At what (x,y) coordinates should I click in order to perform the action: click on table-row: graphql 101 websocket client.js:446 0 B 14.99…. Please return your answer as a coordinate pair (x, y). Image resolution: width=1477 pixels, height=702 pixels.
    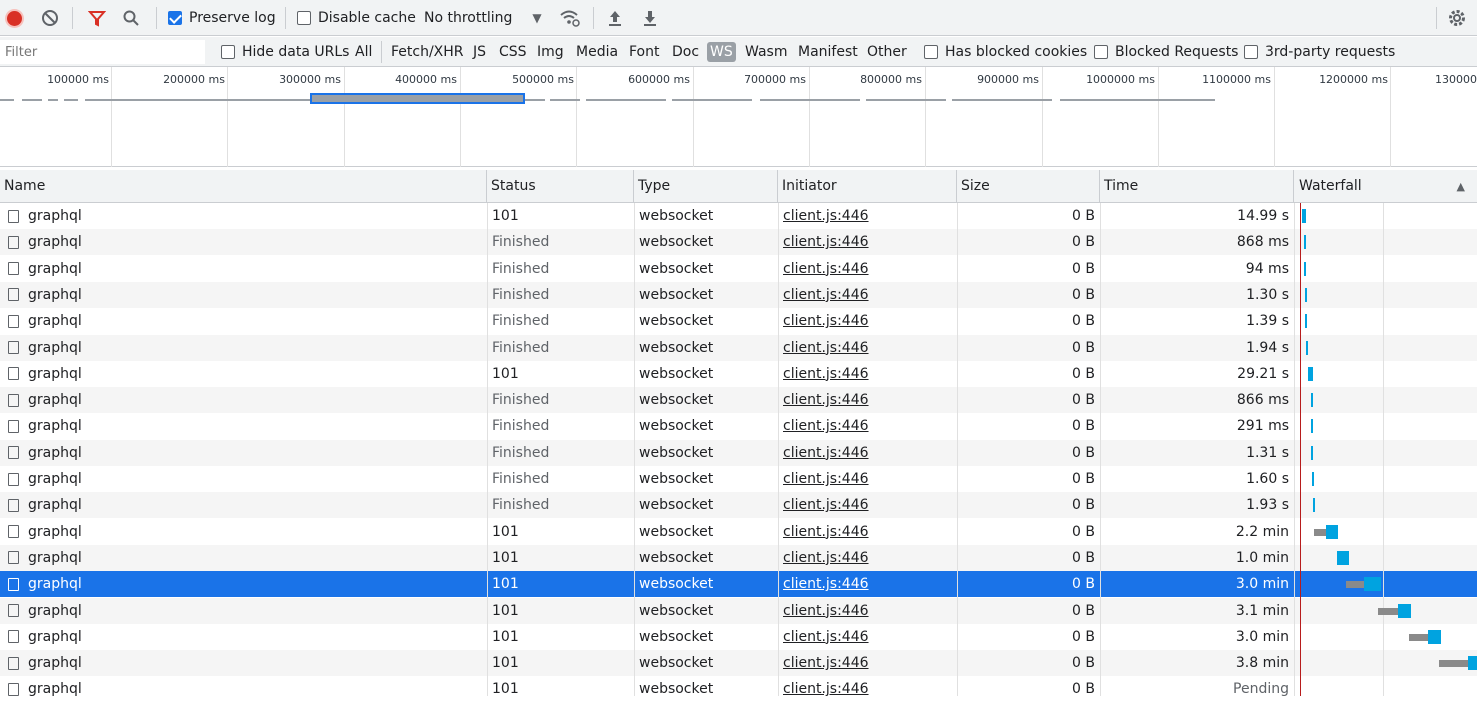
    Looking at the image, I should click on (738, 216).